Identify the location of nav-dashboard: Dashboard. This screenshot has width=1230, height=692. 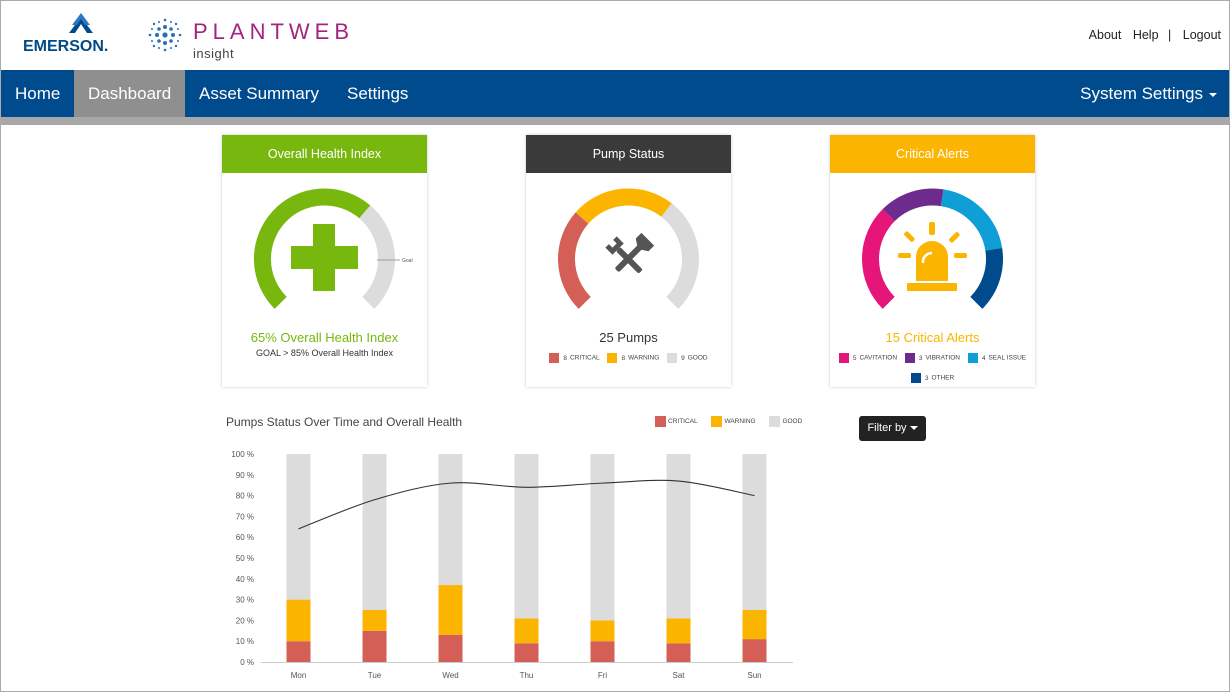
(130, 93).